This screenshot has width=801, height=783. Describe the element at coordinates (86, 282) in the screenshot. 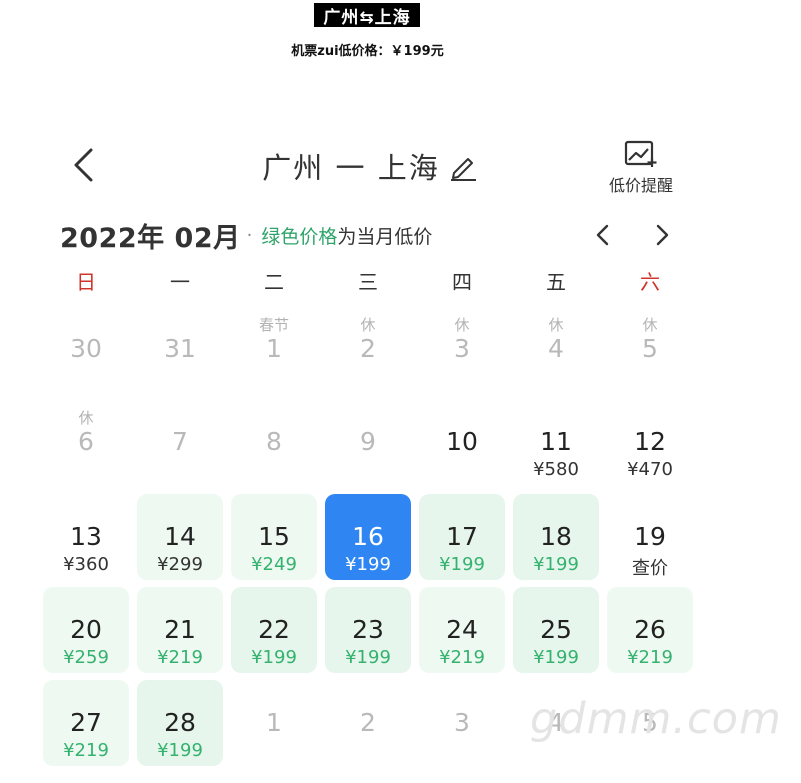

I see `weekday-label: 日` at that location.